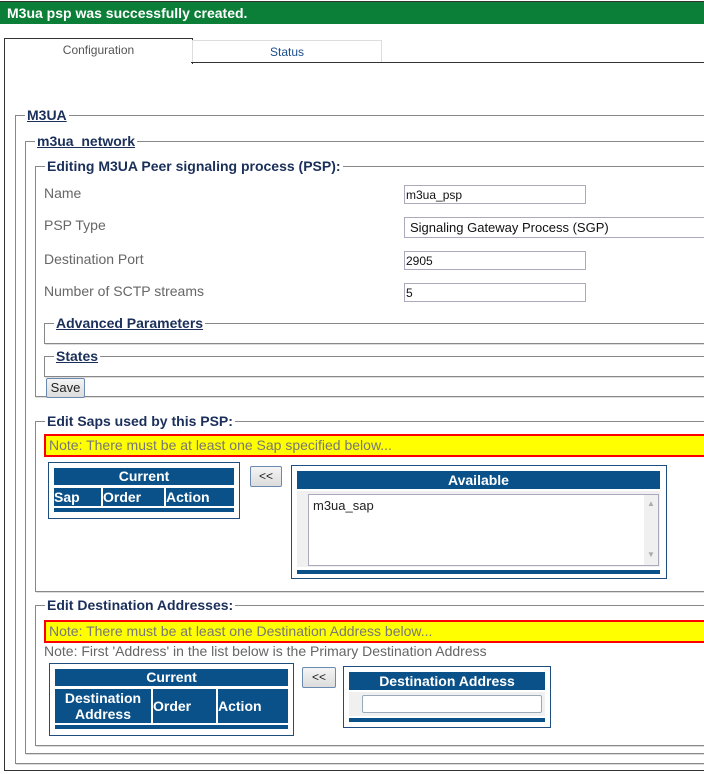 Image resolution: width=704 pixels, height=774 pixels. Describe the element at coordinates (495, 260) in the screenshot. I see `dest-port-input` at that location.